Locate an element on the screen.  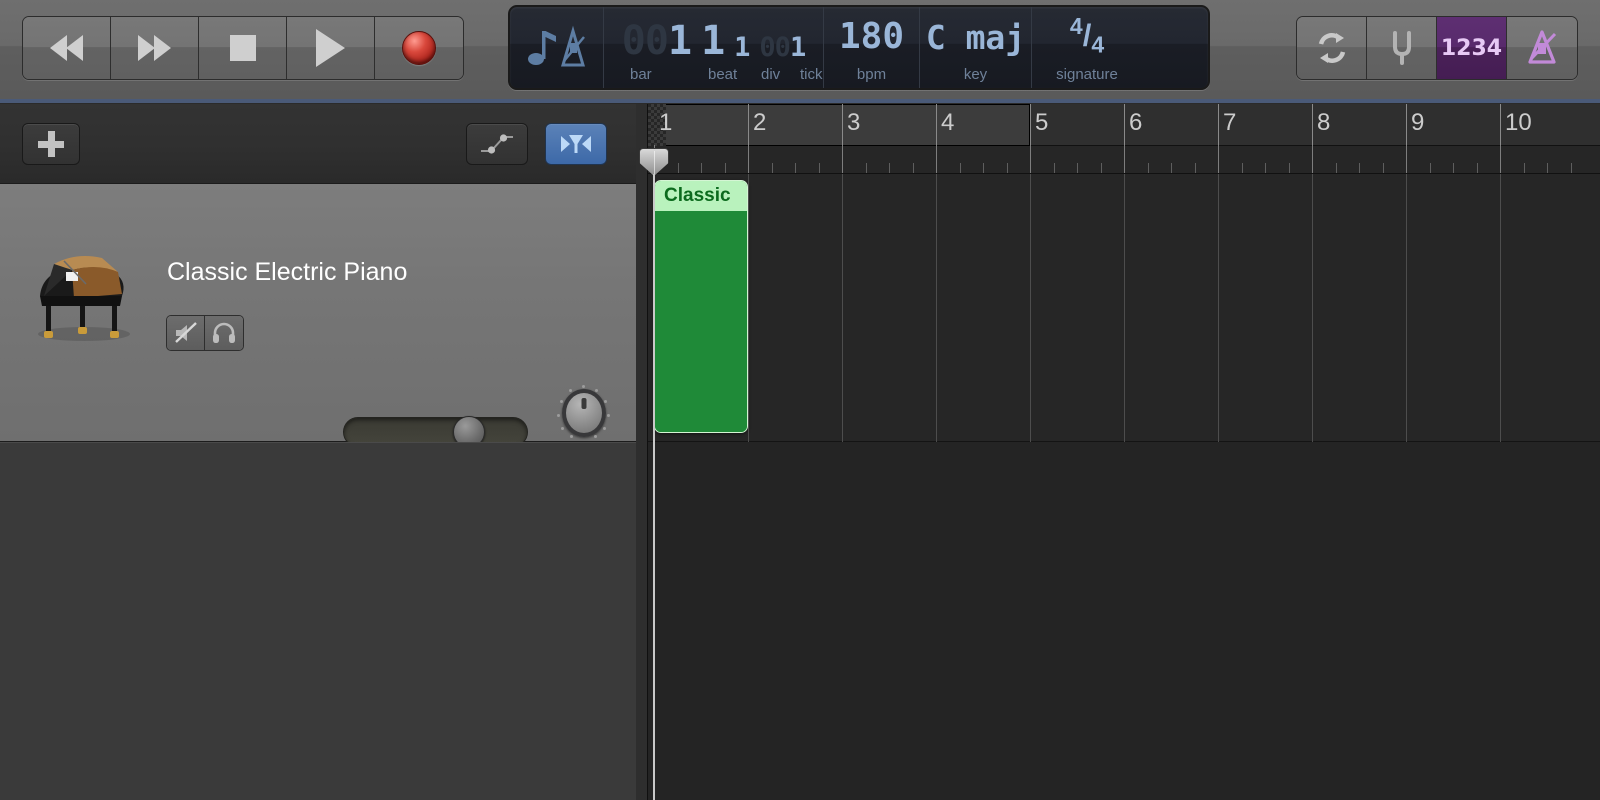
fast-forward-button is located at coordinates (155, 48).